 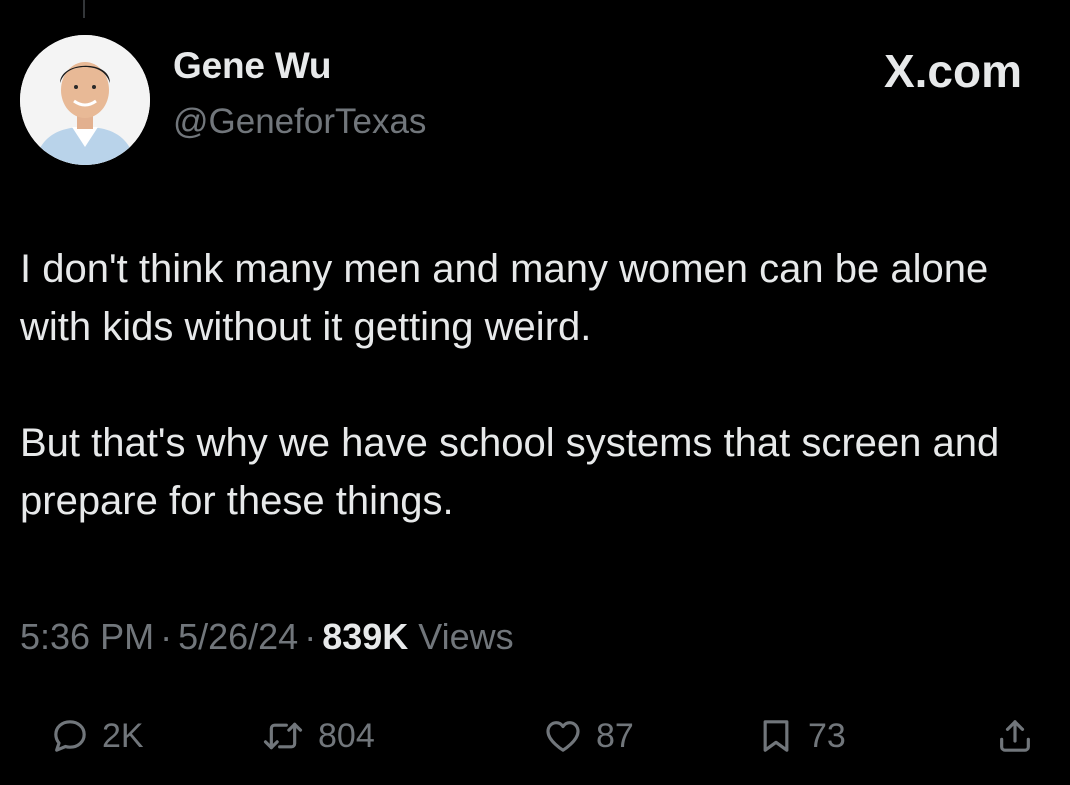 I want to click on reply-icon, so click(x=70, y=736).